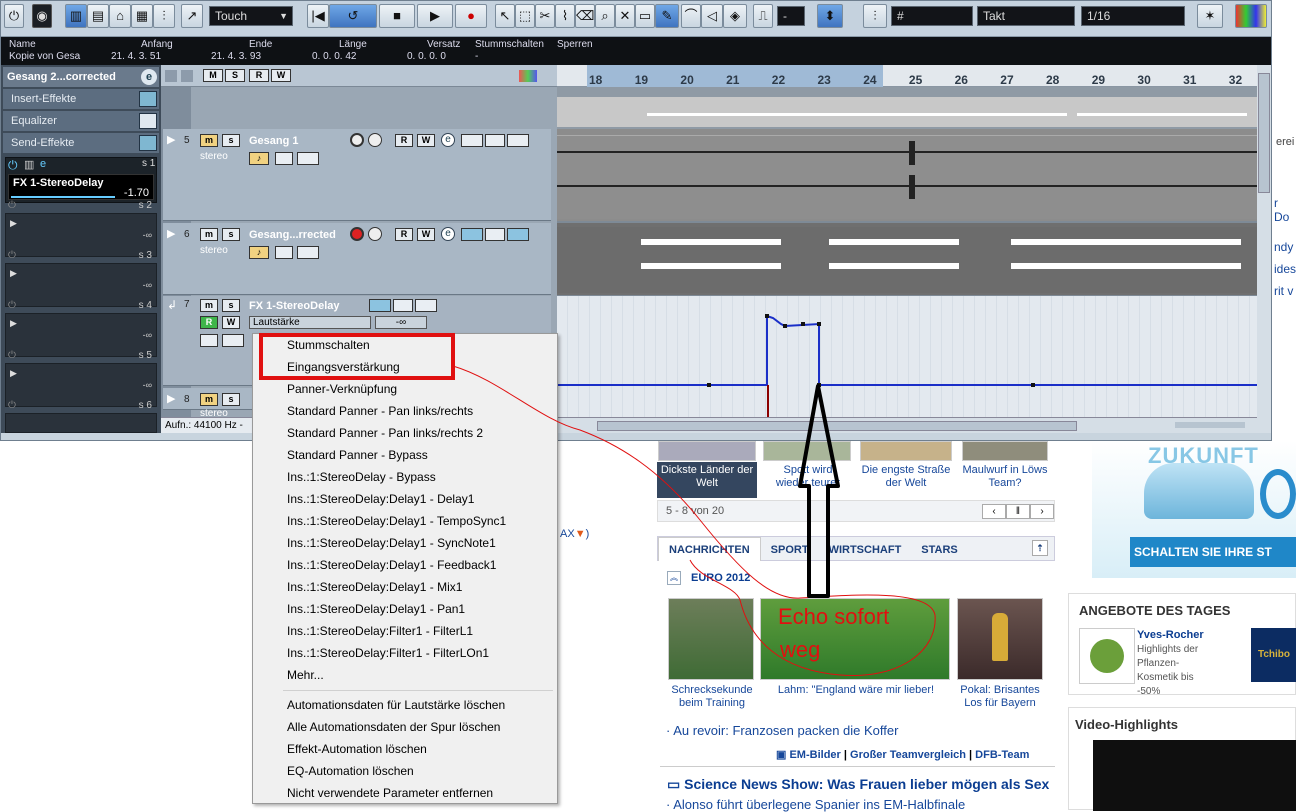 Image resolution: width=1296 pixels, height=812 pixels. What do you see at coordinates (471, 16) in the screenshot?
I see `record-icon: ●` at bounding box center [471, 16].